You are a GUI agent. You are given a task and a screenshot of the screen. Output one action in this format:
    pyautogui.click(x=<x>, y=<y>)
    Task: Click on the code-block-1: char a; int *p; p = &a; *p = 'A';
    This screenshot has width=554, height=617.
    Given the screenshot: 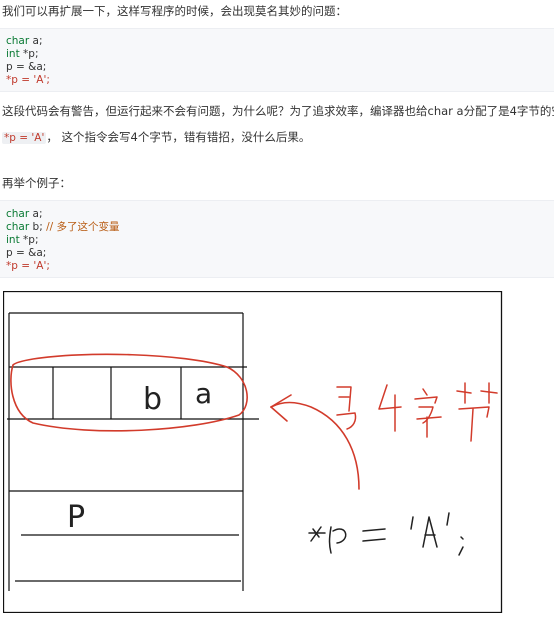 What is the action you would take?
    pyautogui.click(x=277, y=60)
    